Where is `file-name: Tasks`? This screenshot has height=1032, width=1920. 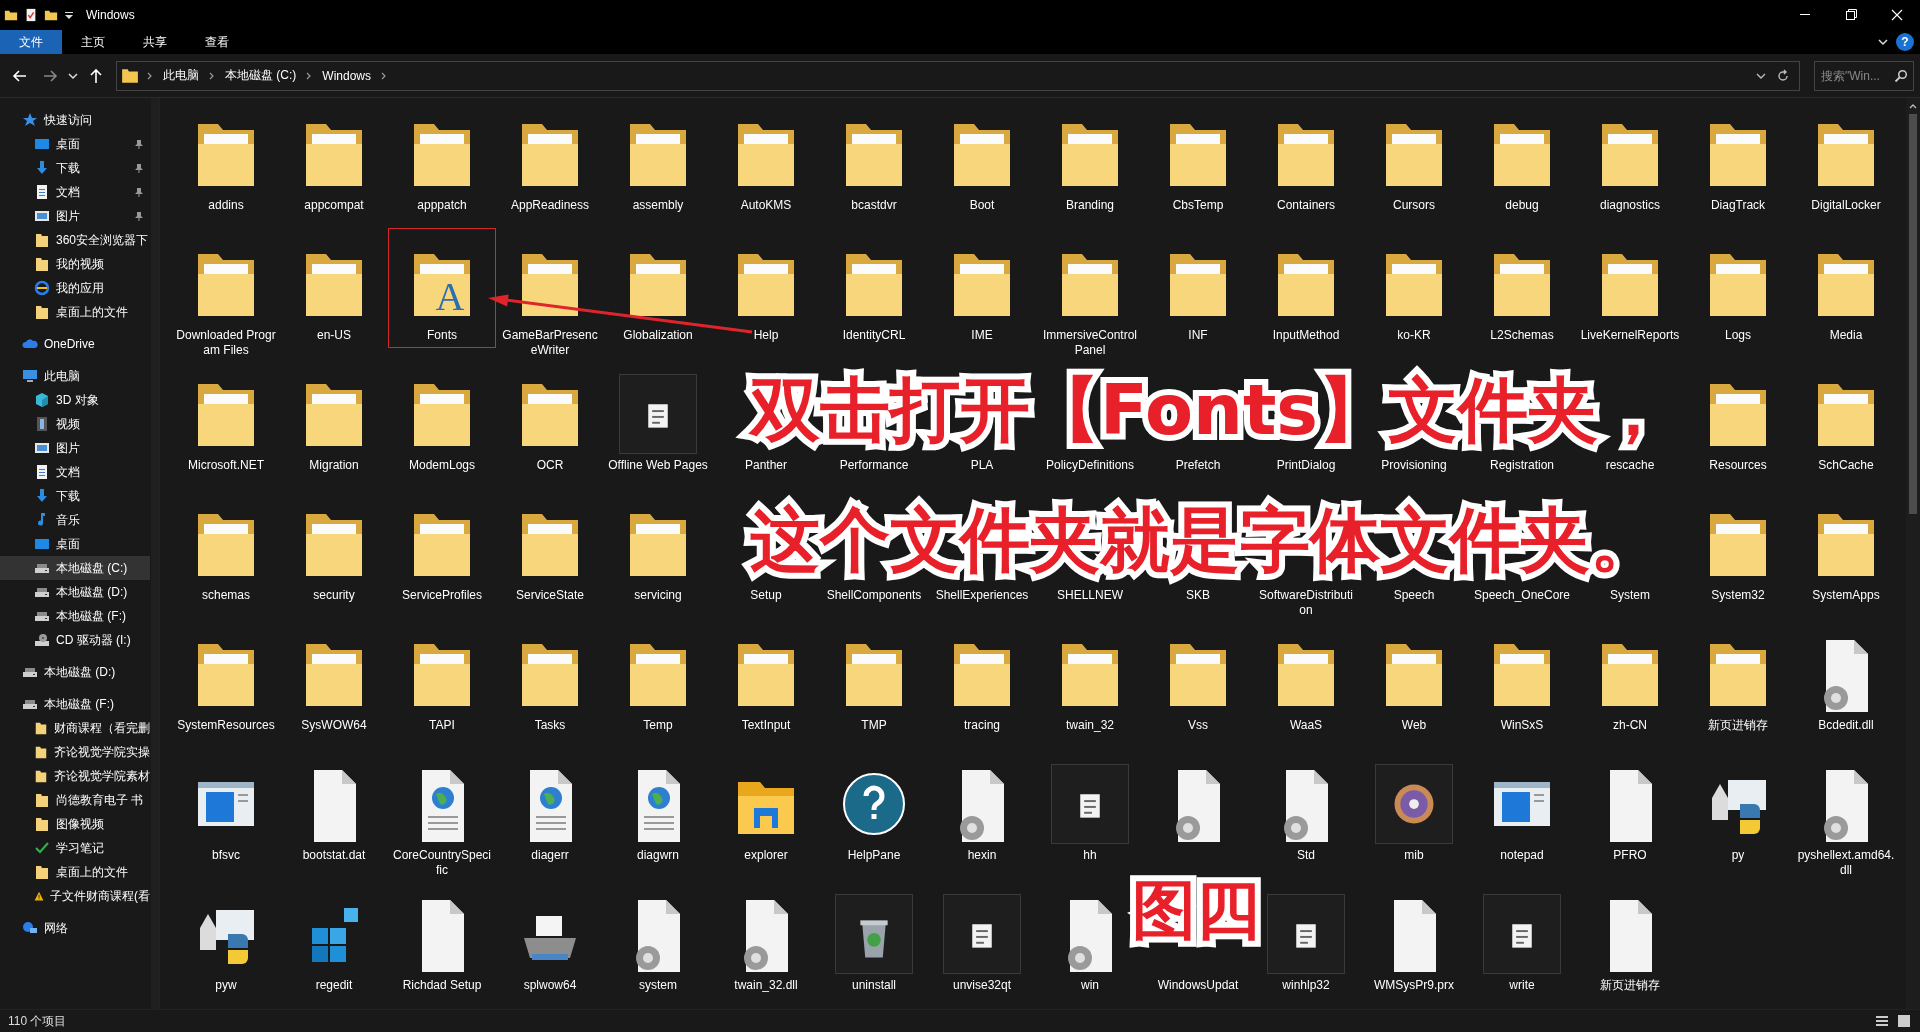
file-name: Tasks is located at coordinates (550, 725).